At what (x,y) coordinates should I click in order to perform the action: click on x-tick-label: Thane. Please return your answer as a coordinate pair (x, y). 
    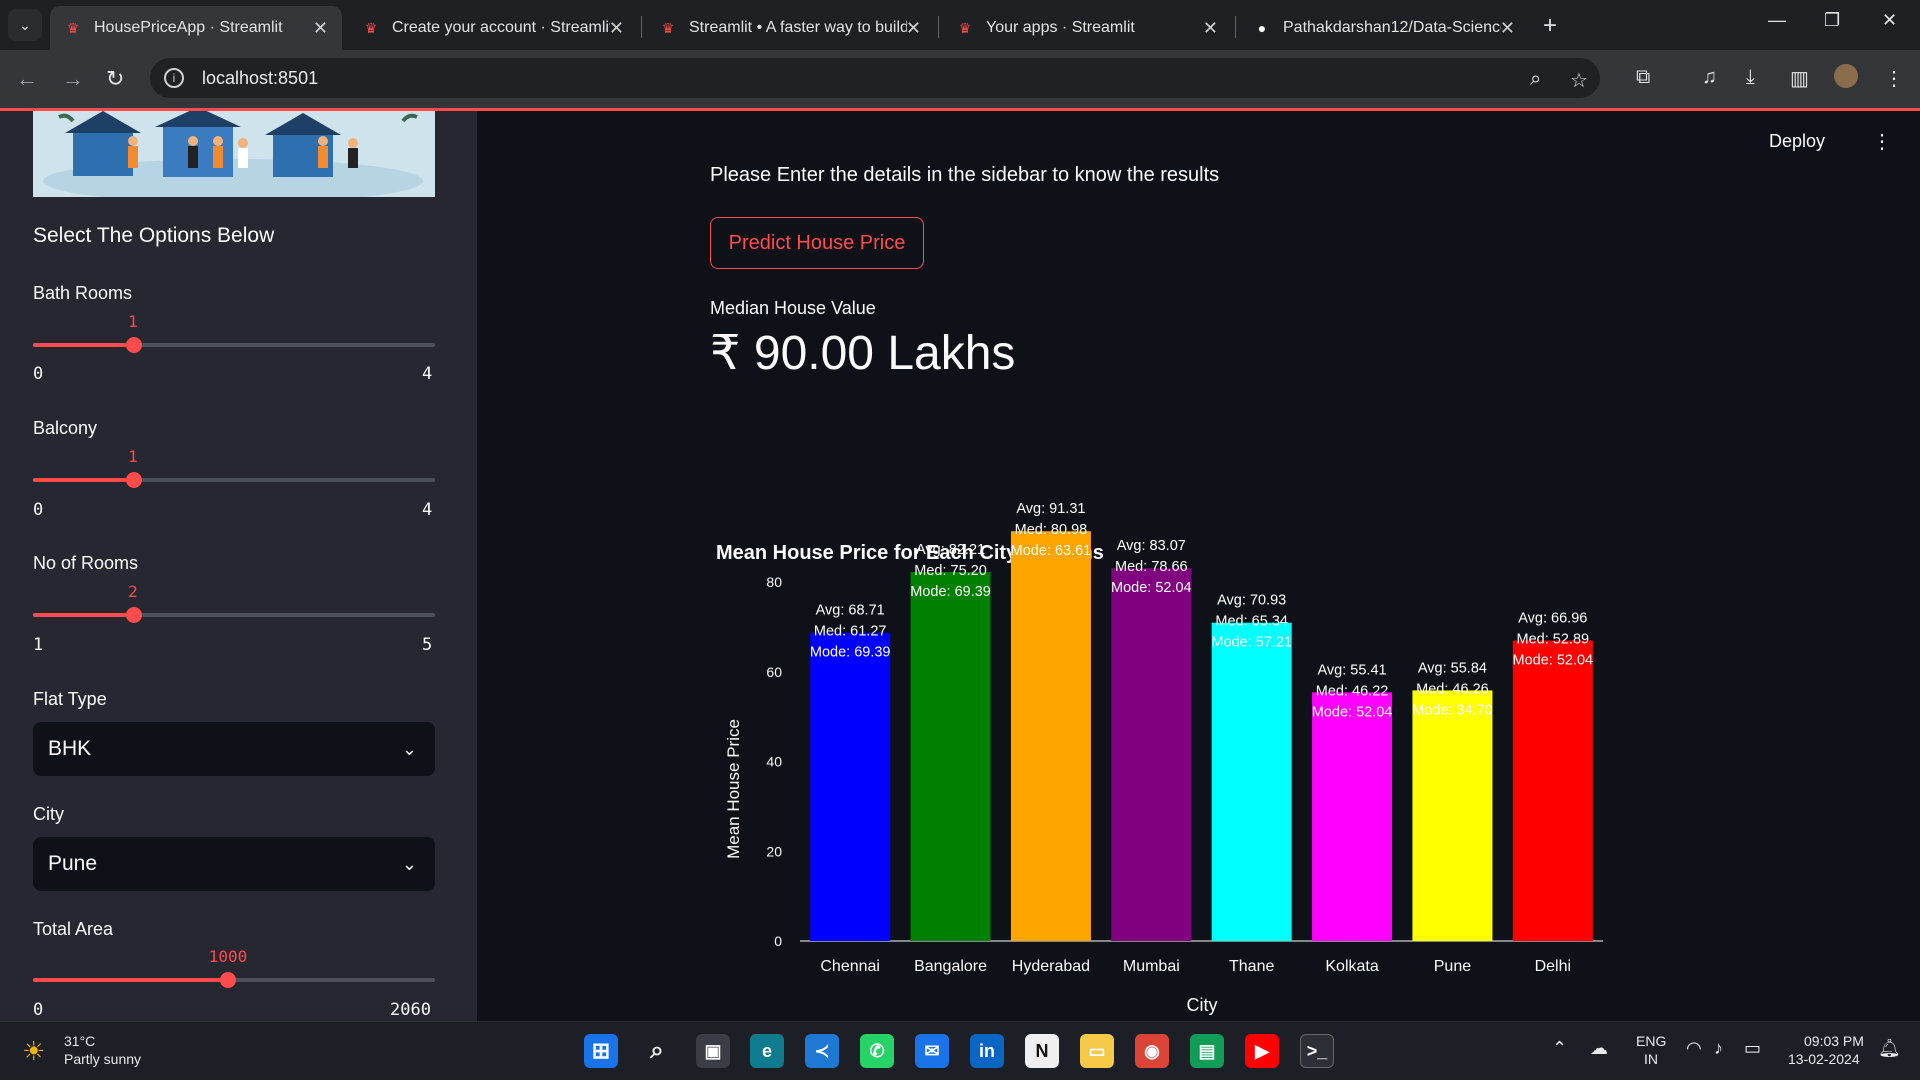
    Looking at the image, I should click on (1251, 966).